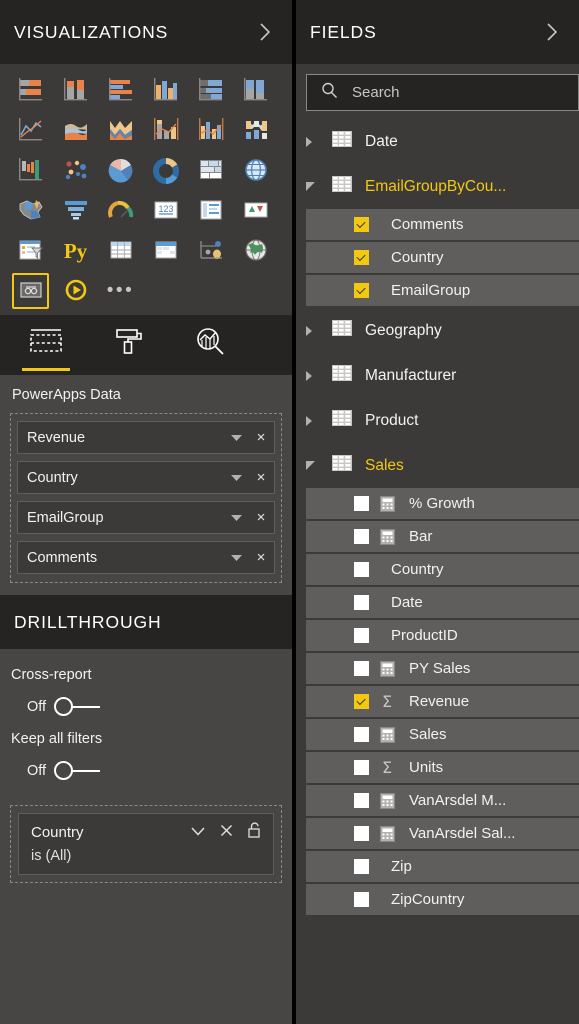 This screenshot has width=579, height=1024. Describe the element at coordinates (165, 91) in the screenshot. I see `clustered-column-chart-icon` at that location.